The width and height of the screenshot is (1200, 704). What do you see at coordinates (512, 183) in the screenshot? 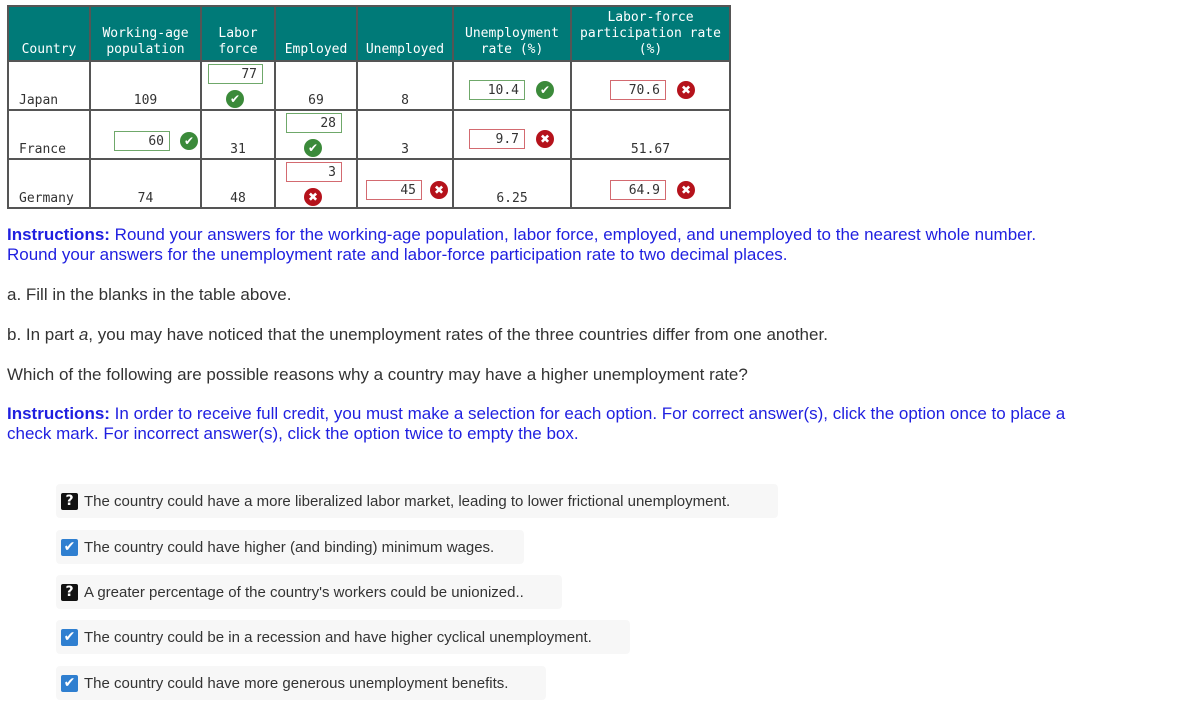
I see `unemployment-rate-cell: 6.25` at bounding box center [512, 183].